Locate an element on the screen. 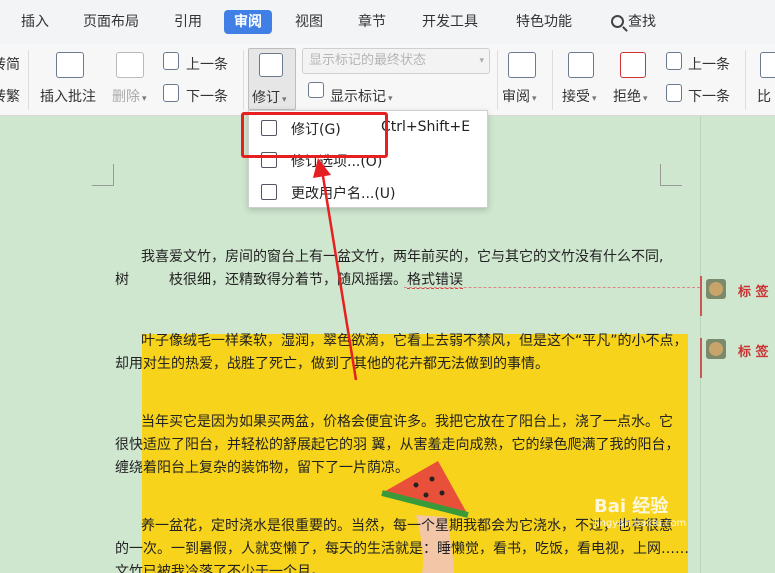  accept-button: 接受 ▾ is located at coordinates (579, 96).